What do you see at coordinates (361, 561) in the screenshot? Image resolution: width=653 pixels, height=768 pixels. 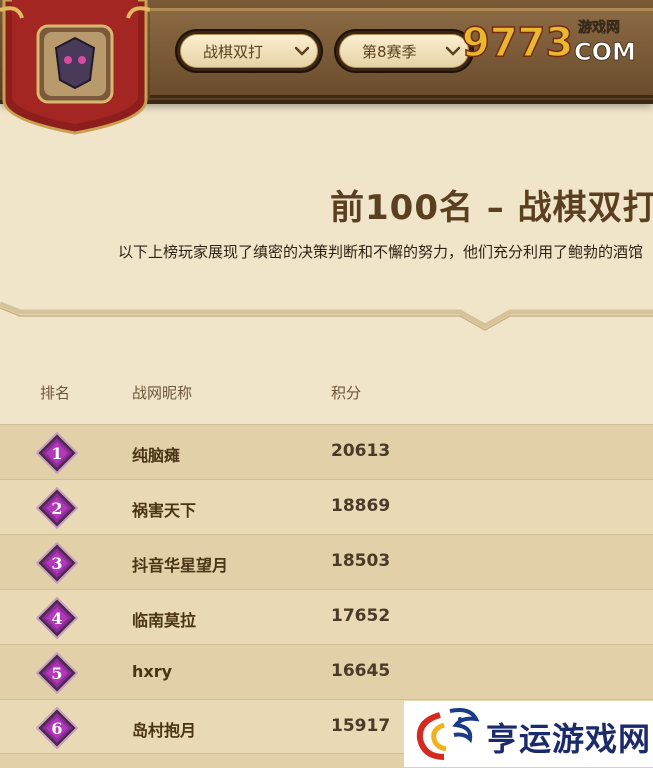 I see `player-score: 18503` at bounding box center [361, 561].